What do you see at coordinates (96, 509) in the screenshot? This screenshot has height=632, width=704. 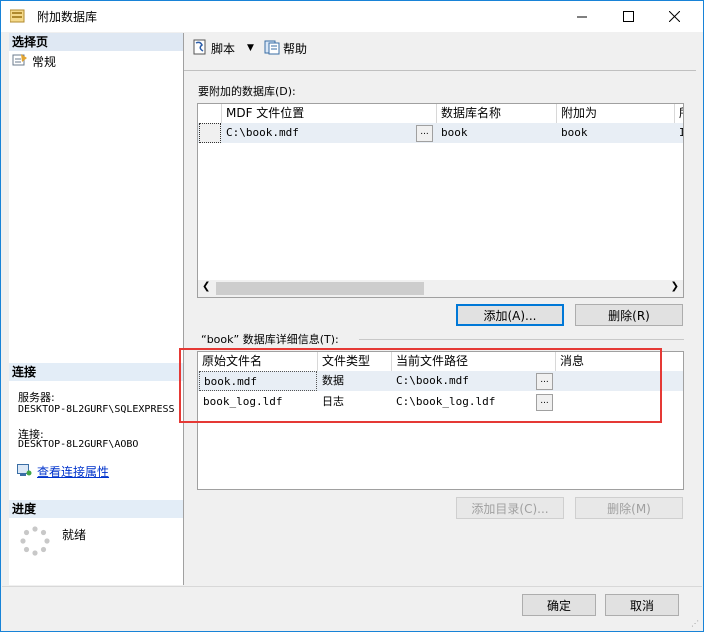 I see `progress-header: 进度` at bounding box center [96, 509].